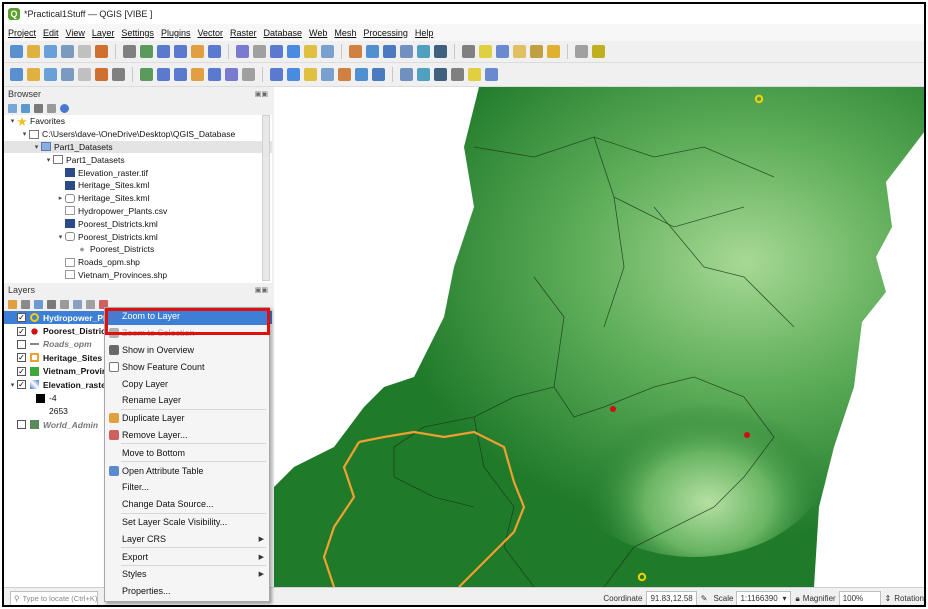 The image size is (928, 609). I want to click on label-change-icon, so click(406, 74).